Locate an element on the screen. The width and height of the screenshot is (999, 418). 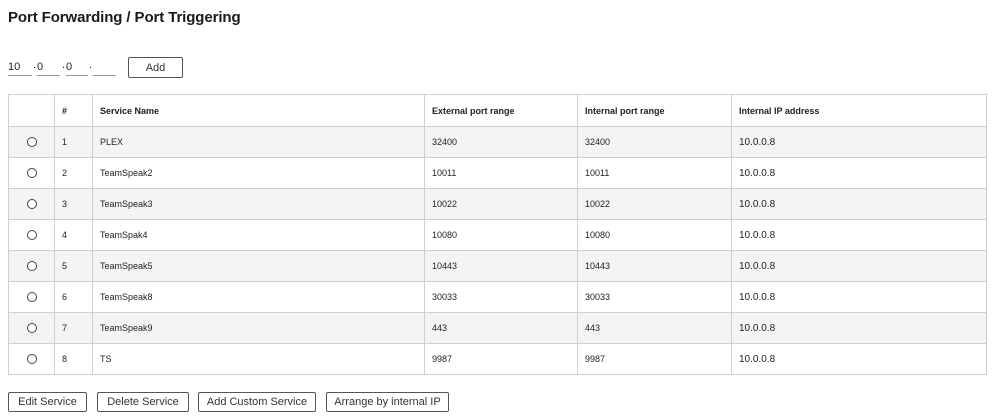
row-number: 8 is located at coordinates (73, 359).